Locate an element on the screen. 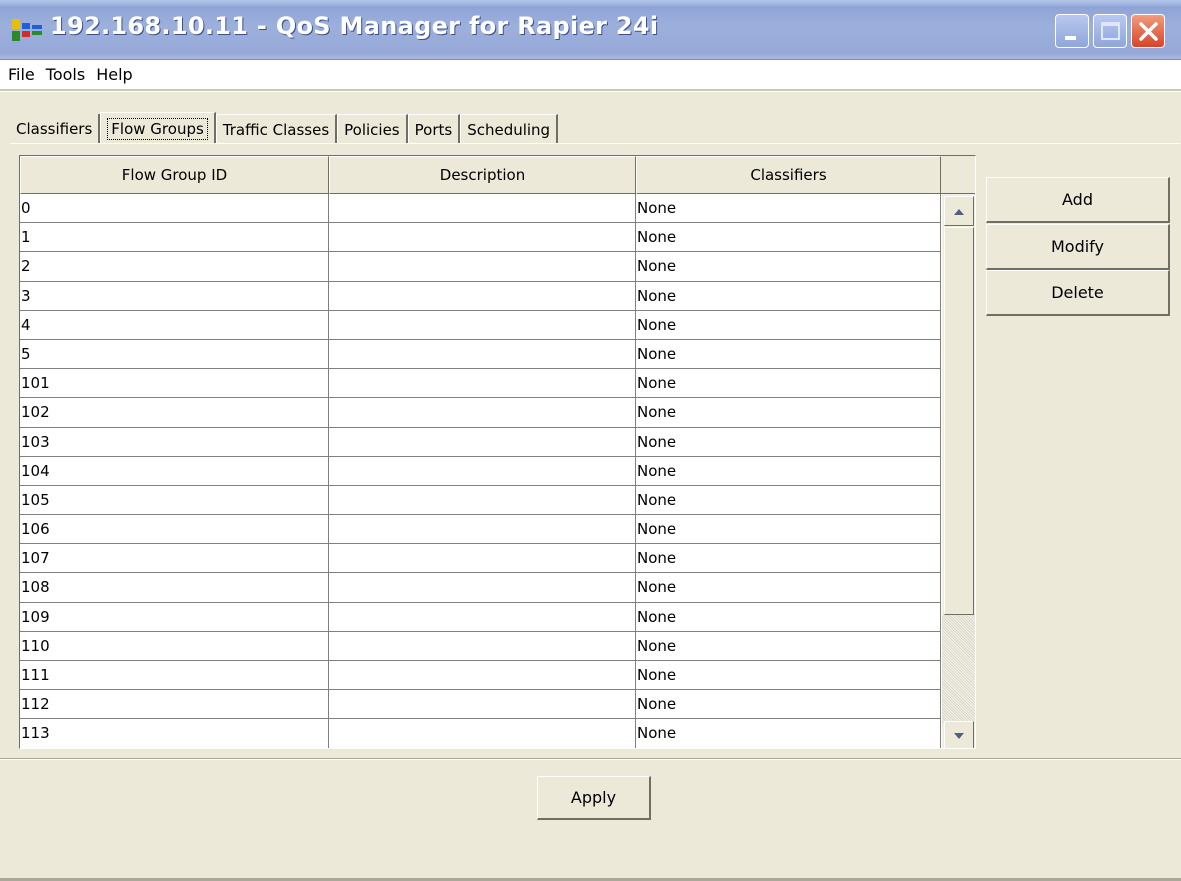 Image resolution: width=1181 pixels, height=881 pixels. delete-button: Delete is located at coordinates (1078, 293).